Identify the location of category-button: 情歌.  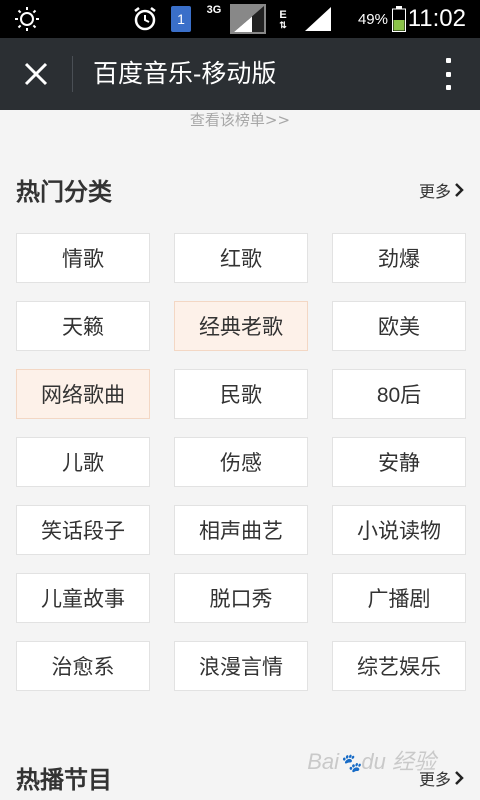
(83, 258).